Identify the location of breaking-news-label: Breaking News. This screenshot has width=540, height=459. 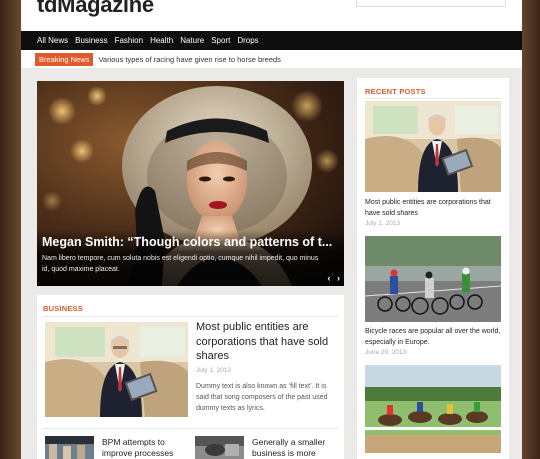
(64, 59).